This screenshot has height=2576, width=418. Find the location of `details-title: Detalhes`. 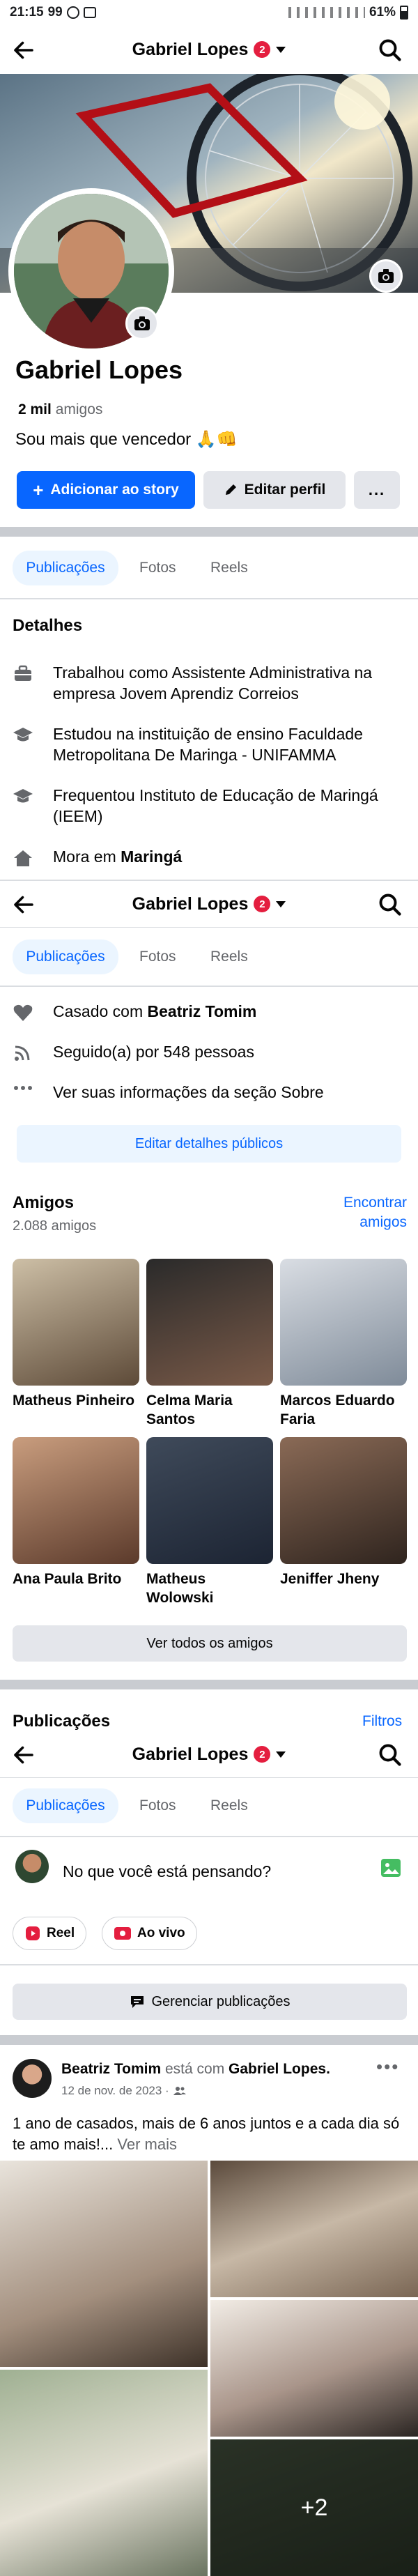

details-title: Detalhes is located at coordinates (48, 625).